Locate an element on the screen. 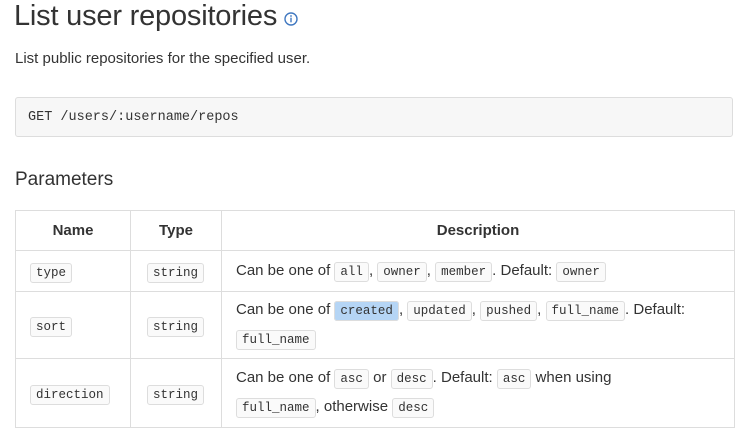  table-header-row: Name Type Description is located at coordinates (375, 230).